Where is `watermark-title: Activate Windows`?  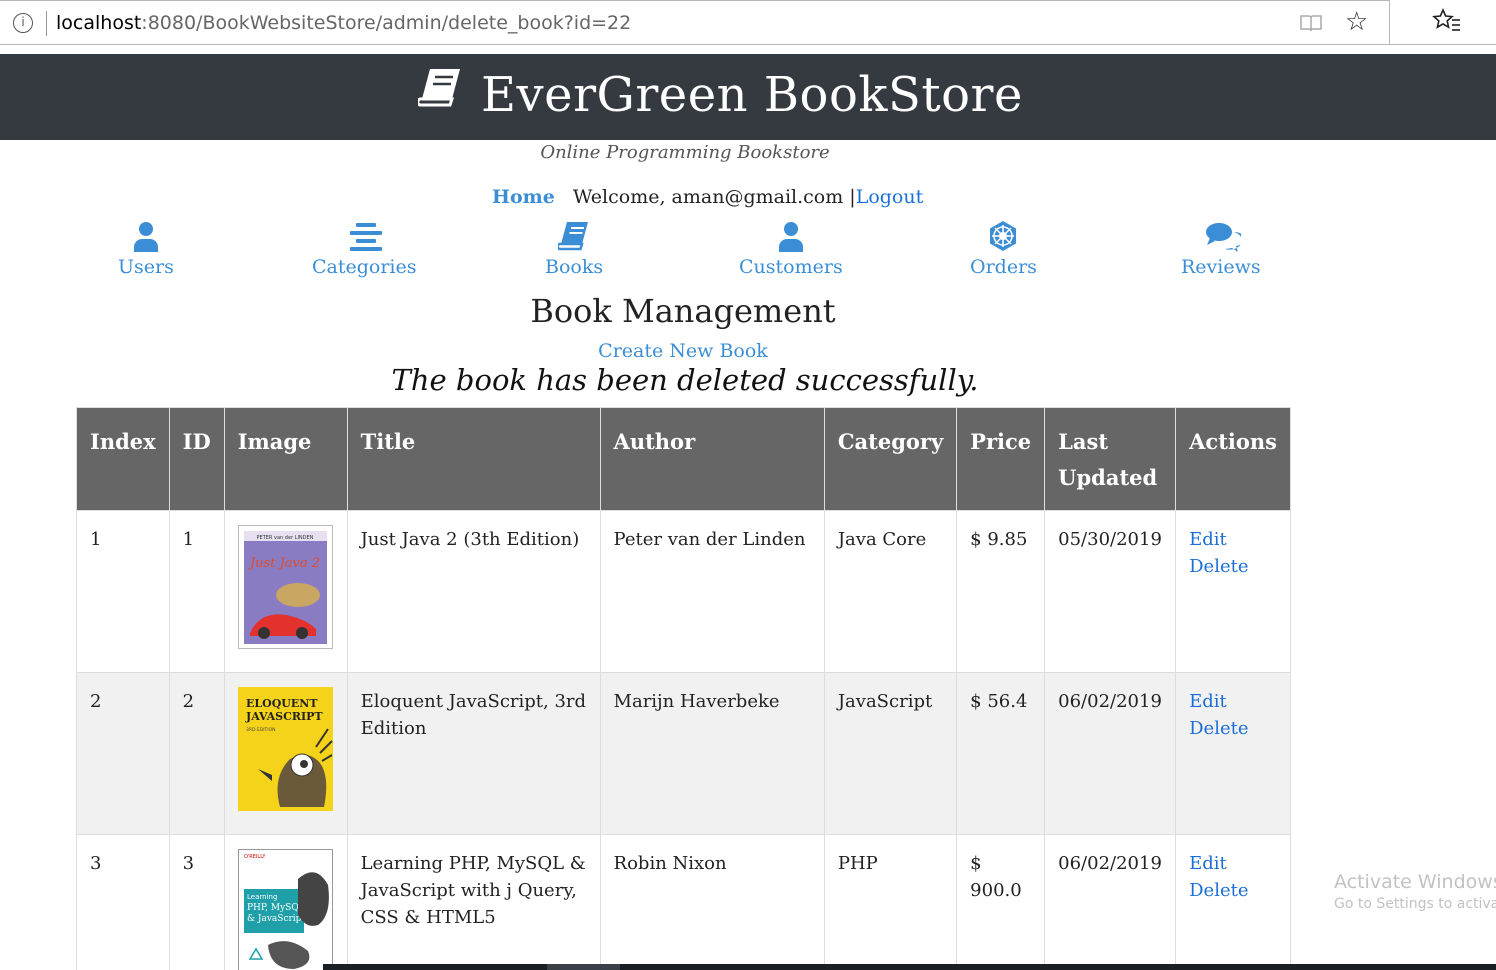 watermark-title: Activate Windows is located at coordinates (1415, 882).